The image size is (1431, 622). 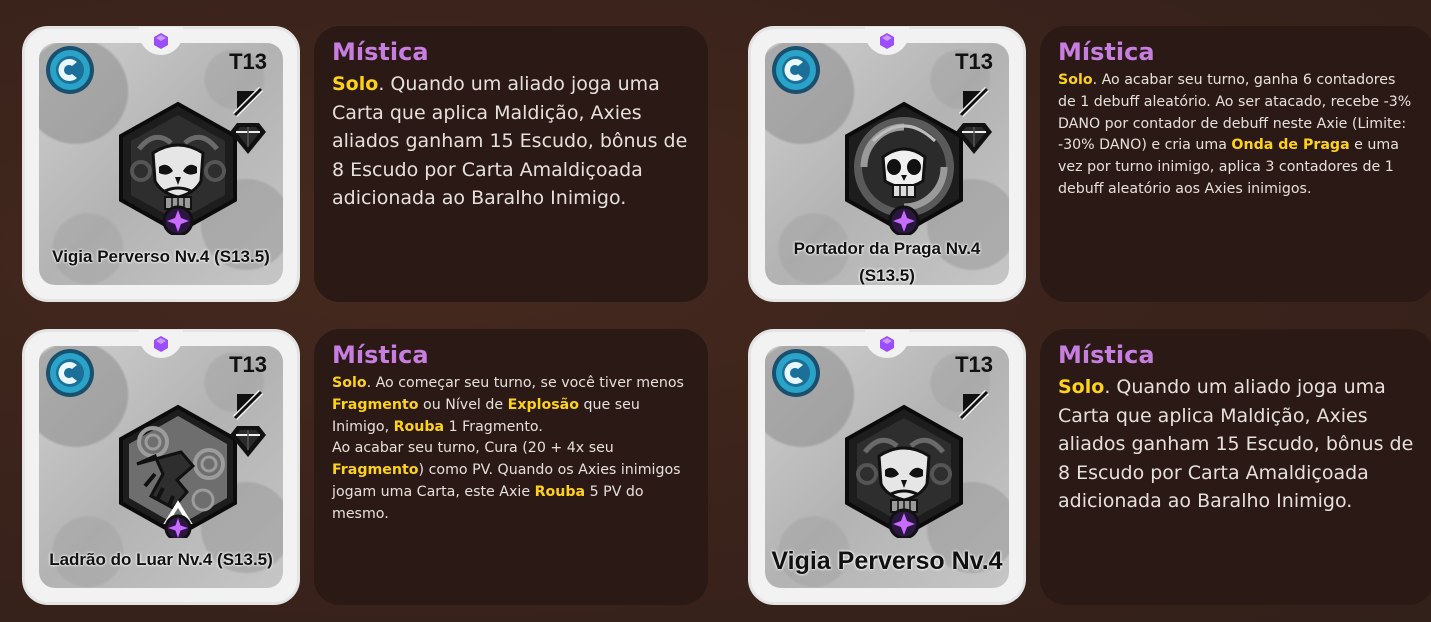 What do you see at coordinates (904, 169) in the screenshot?
I see `plague-skull-icon` at bounding box center [904, 169].